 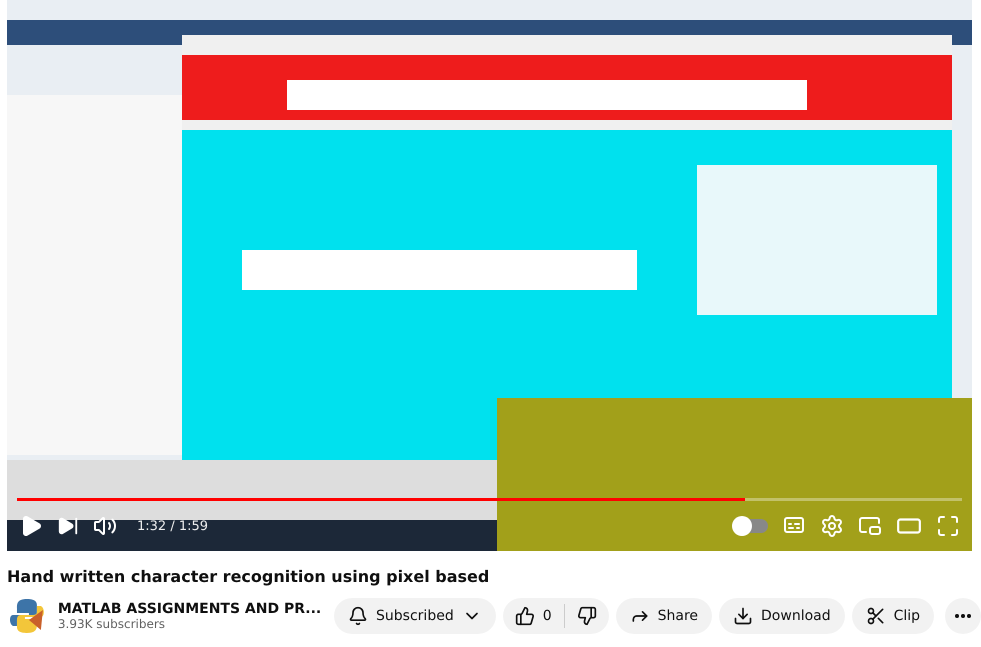 What do you see at coordinates (112, 624) in the screenshot?
I see `subscriber-count: 3.93K subscribers` at bounding box center [112, 624].